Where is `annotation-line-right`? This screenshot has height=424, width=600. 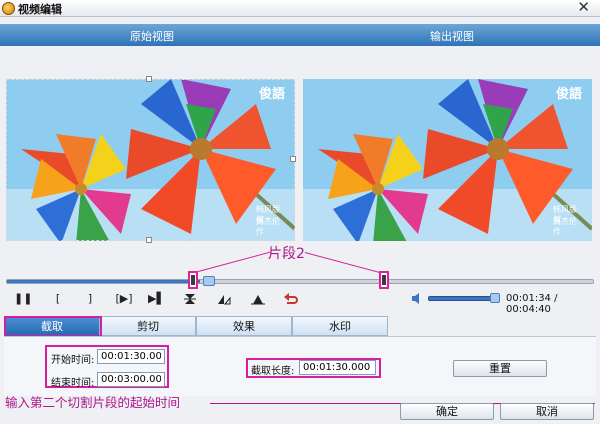 annotation-line-right is located at coordinates (343, 263).